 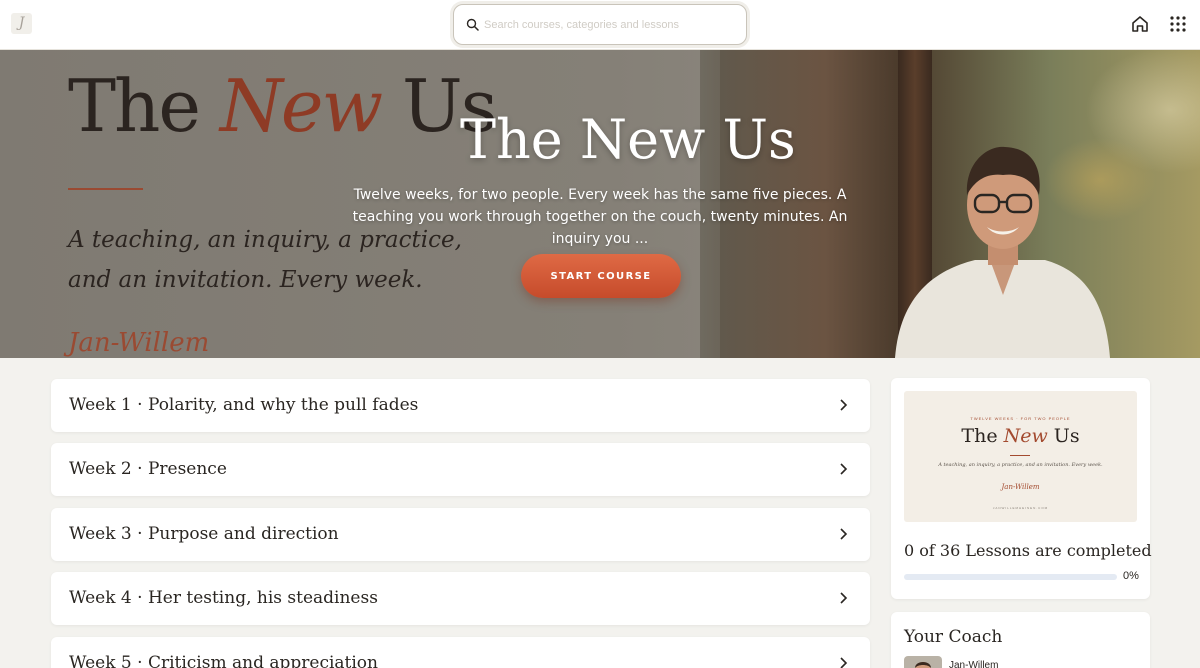 I want to click on progress-bar, so click(x=1010, y=577).